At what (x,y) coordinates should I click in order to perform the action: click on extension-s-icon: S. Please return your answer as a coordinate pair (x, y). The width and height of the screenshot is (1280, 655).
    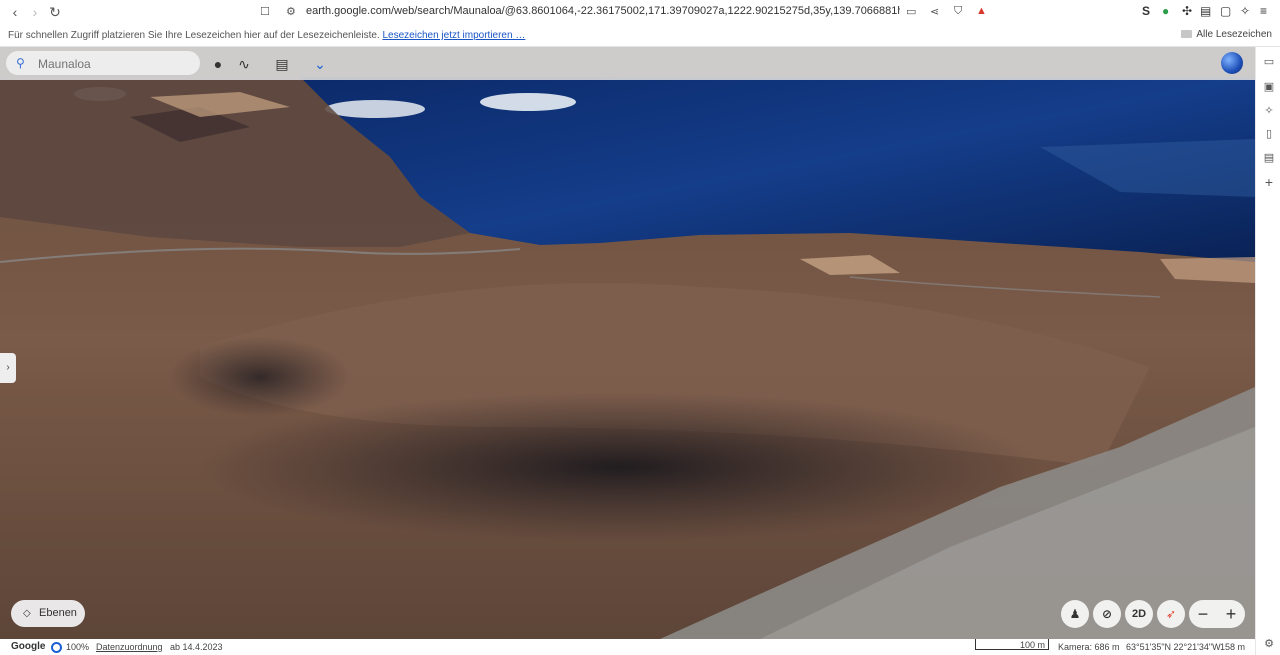
    Looking at the image, I should click on (1146, 11).